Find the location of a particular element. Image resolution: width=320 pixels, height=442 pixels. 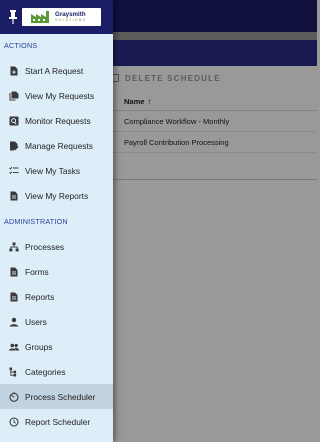

nav-item-view-my-requests: View My Requests is located at coordinates (56, 95).